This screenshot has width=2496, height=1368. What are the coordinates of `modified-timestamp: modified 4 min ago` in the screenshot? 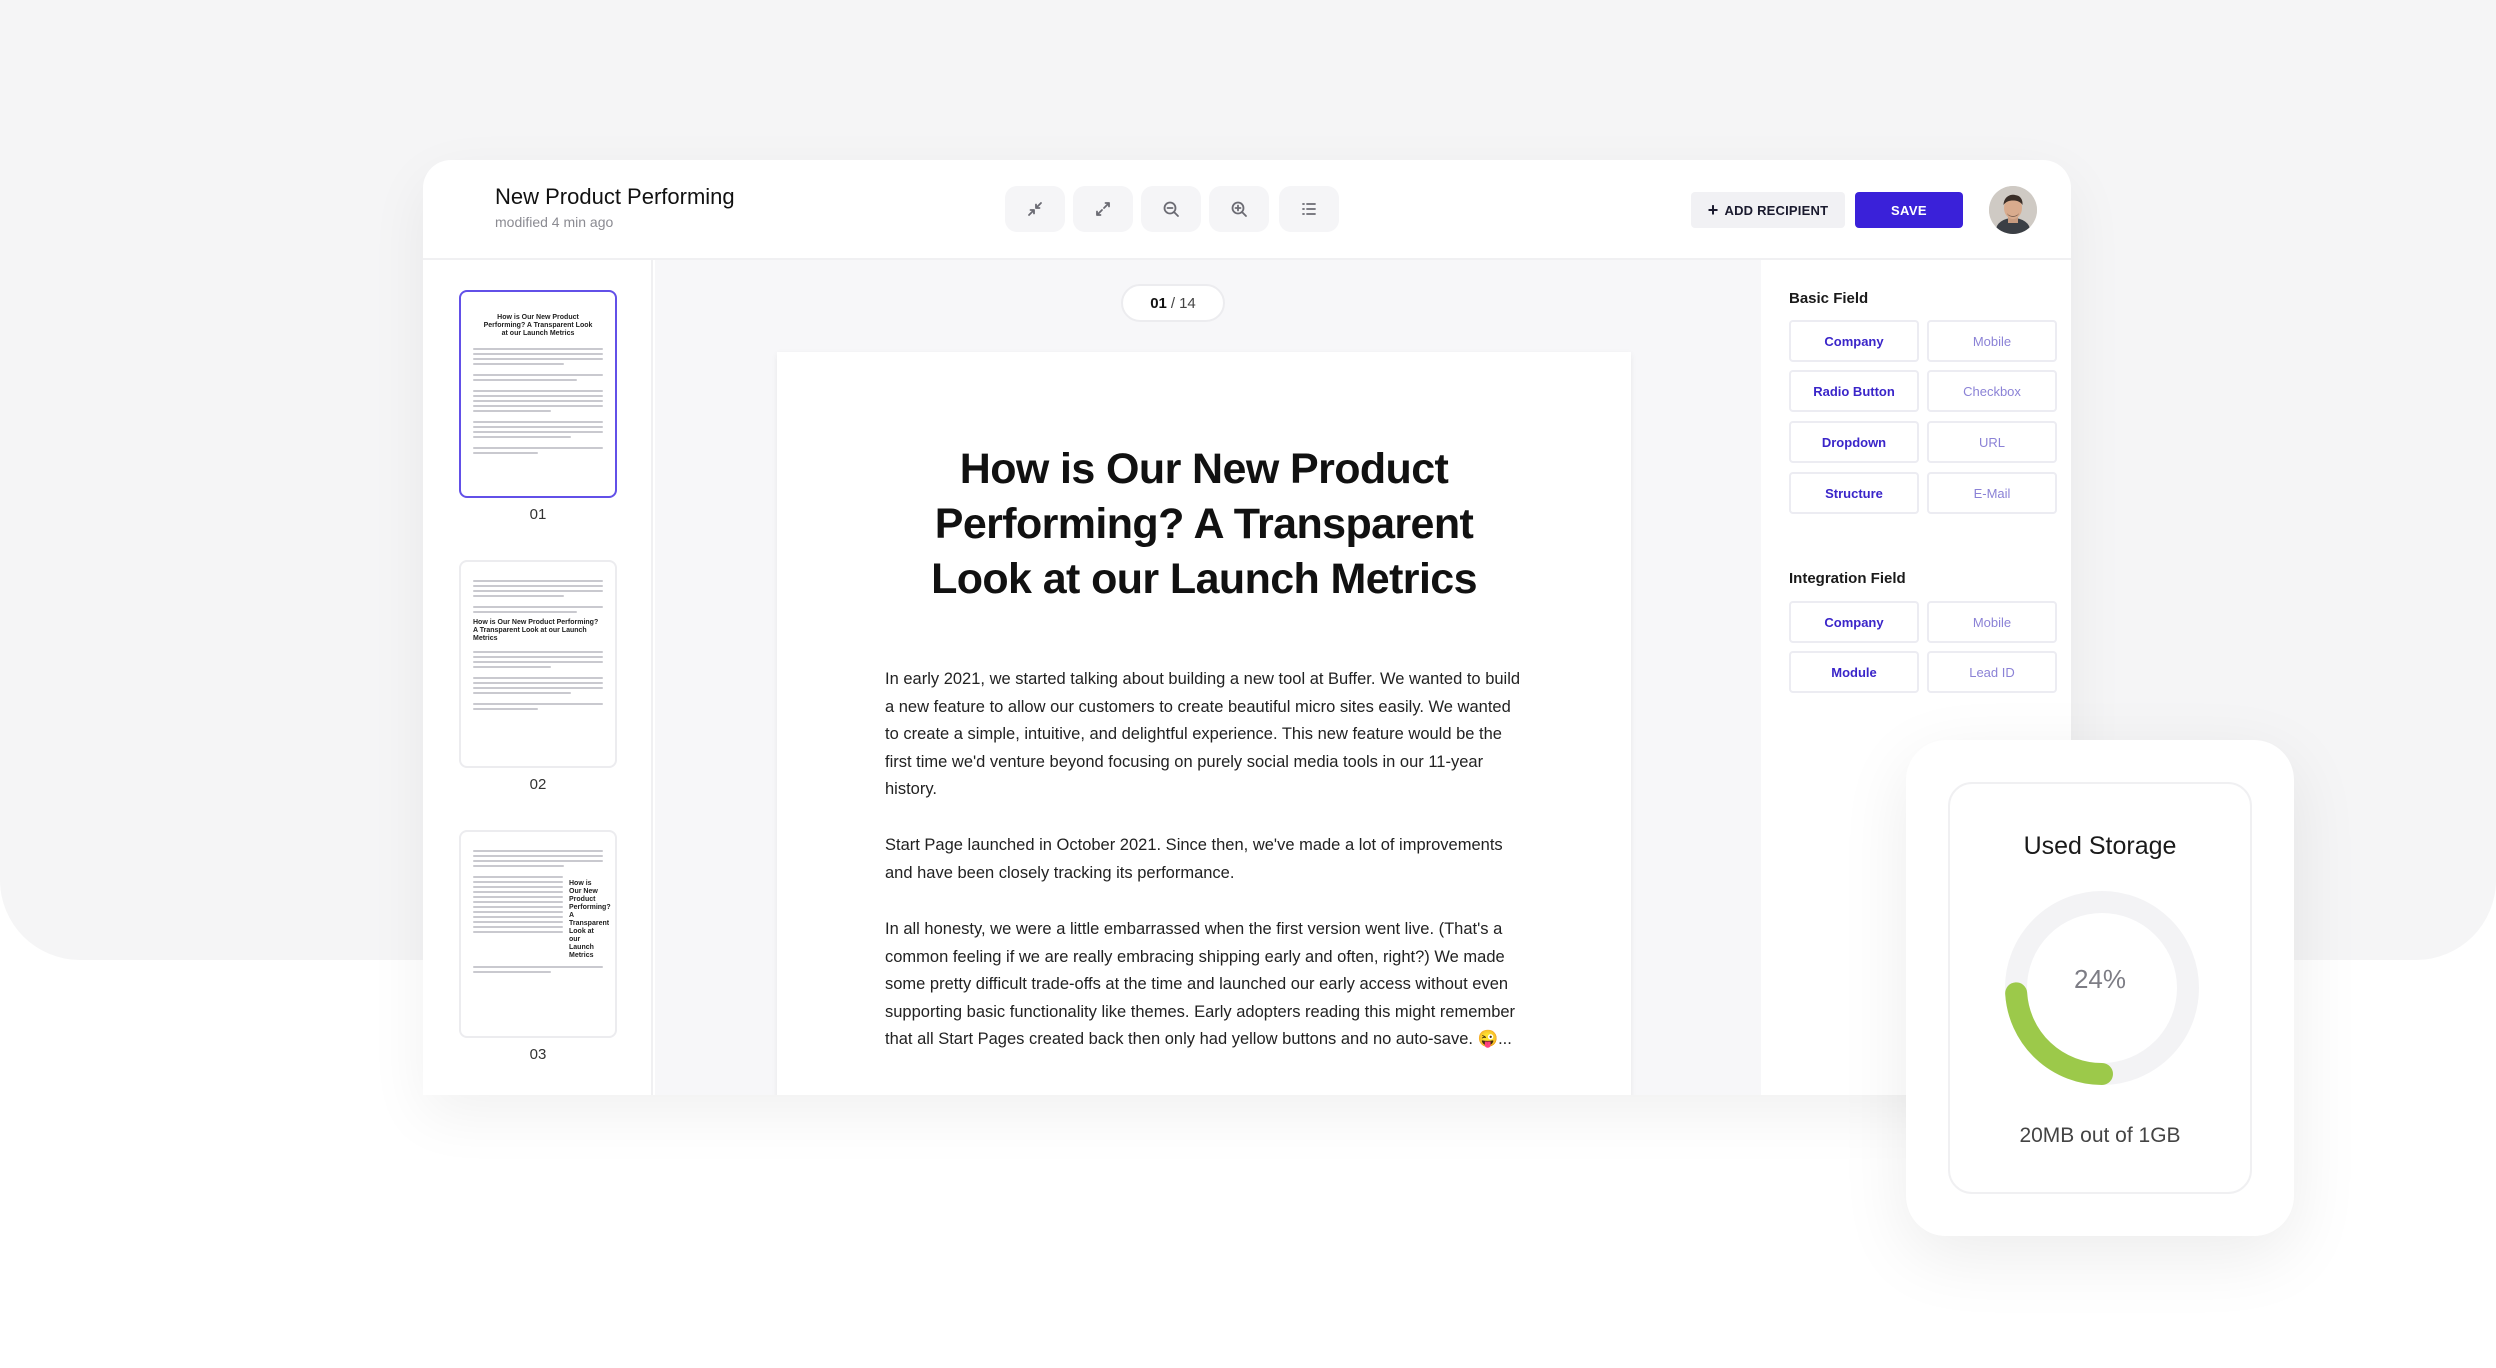 It's located at (554, 222).